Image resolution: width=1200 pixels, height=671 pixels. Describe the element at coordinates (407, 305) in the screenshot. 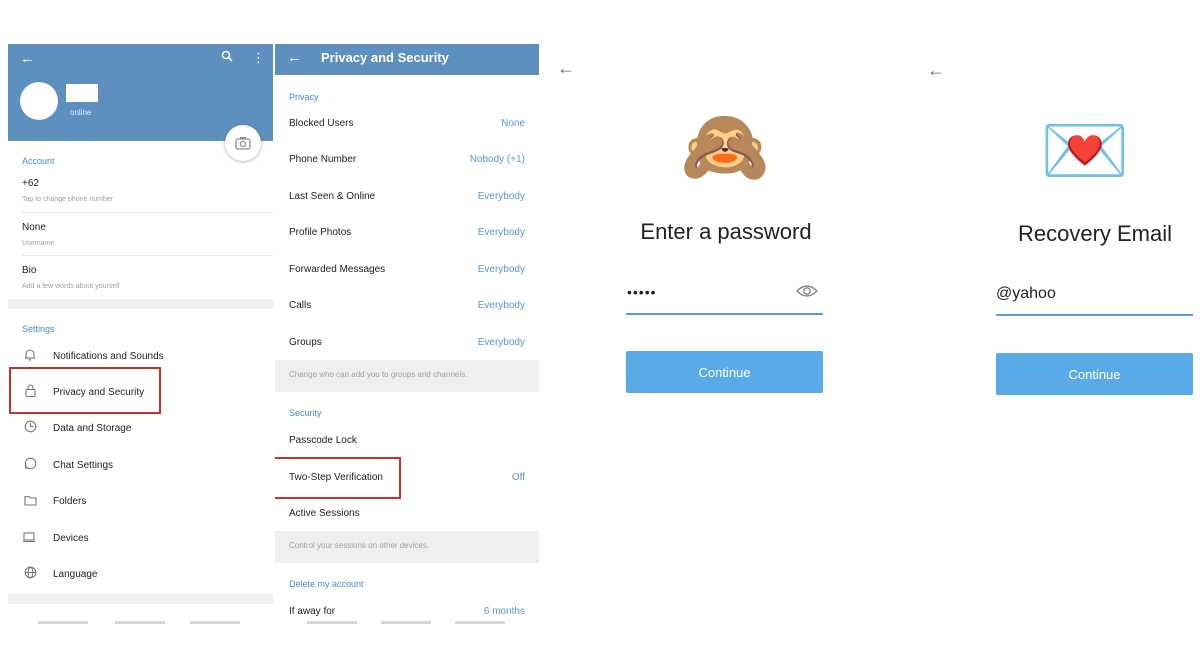

I see `row-calls: Calls Everybody` at that location.